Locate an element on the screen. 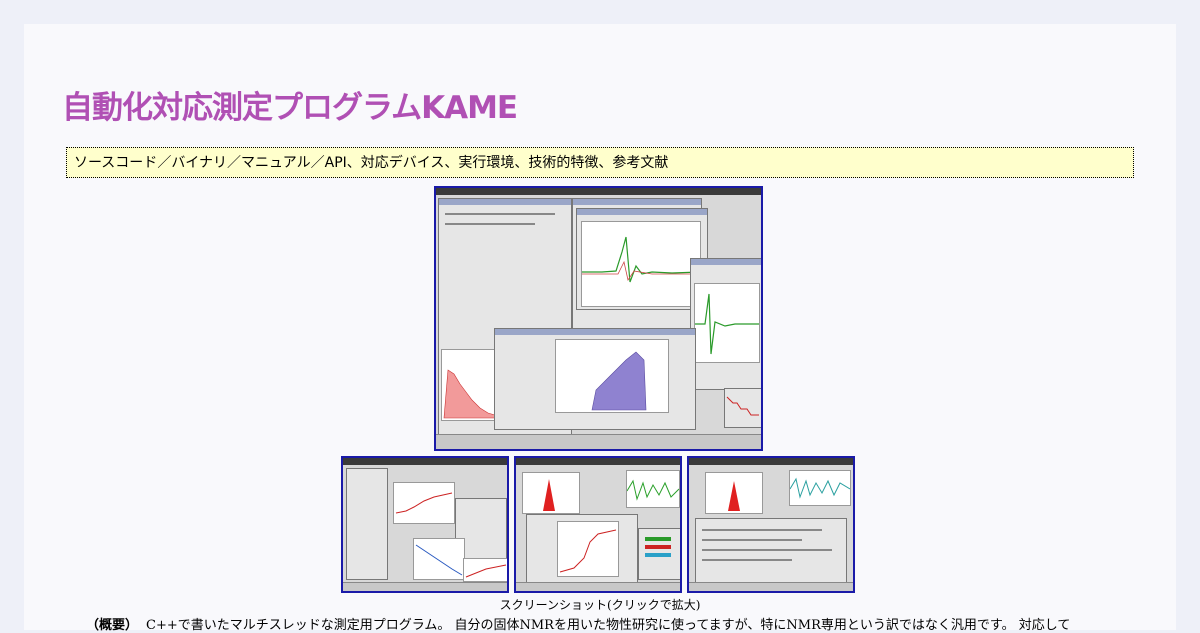  trace-window is located at coordinates (725, 324).